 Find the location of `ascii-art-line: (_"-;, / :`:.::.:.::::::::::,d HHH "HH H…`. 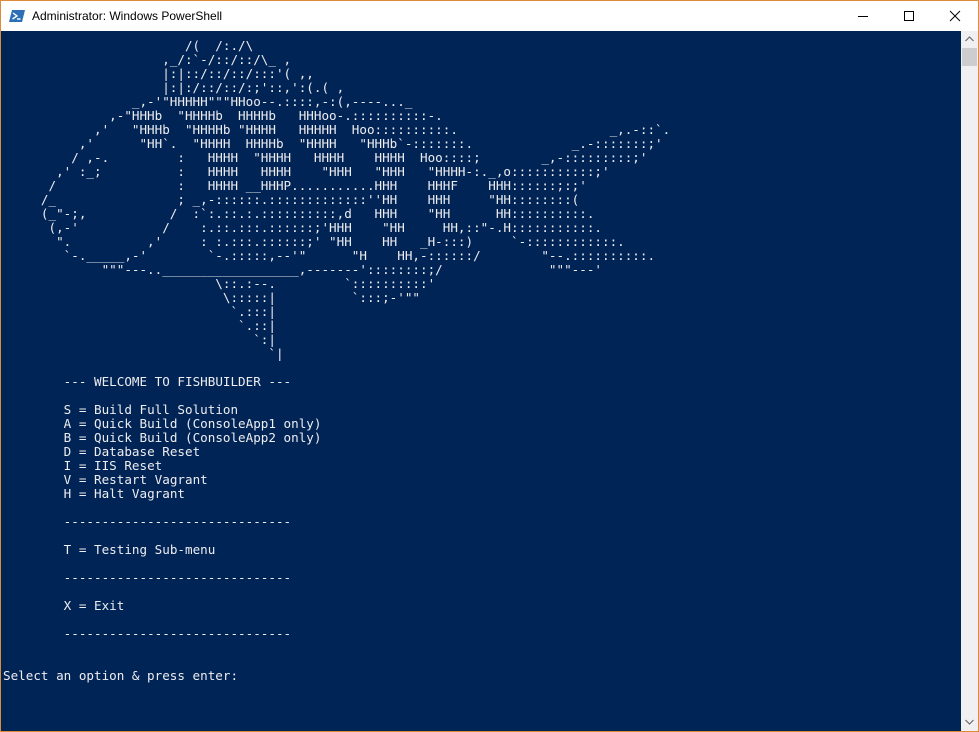

ascii-art-line: (_"-;, / :`:.::.:.::::::::::,d HHH "HH H… is located at coordinates (299, 213).